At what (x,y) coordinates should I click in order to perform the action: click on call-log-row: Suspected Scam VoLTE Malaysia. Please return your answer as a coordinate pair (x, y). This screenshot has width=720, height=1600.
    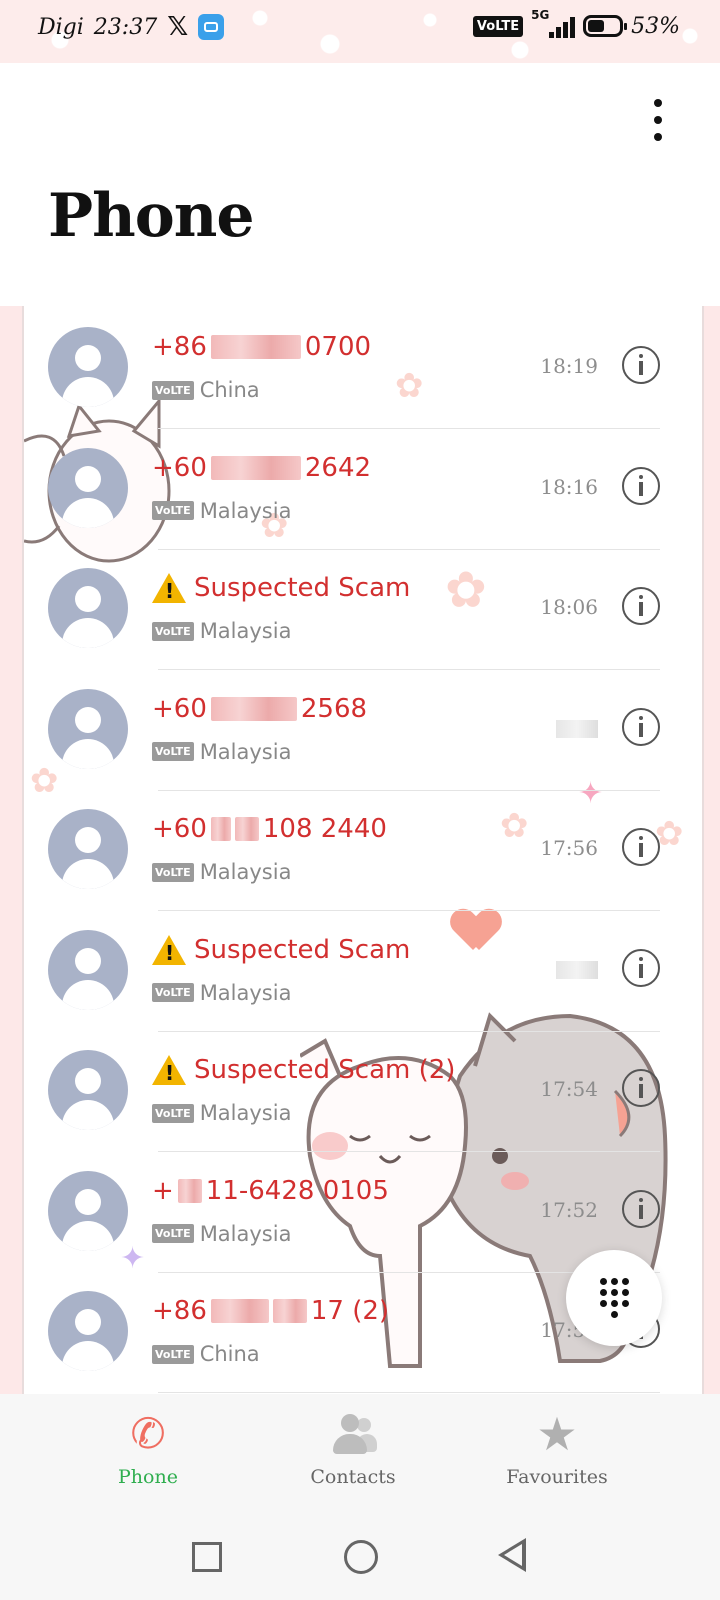
    Looking at the image, I should click on (360, 970).